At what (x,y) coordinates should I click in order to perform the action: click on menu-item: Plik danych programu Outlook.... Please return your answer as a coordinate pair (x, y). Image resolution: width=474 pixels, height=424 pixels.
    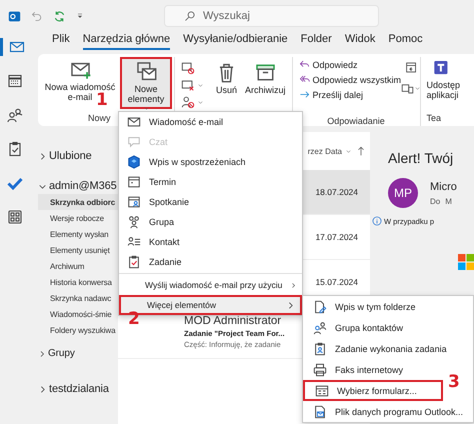
    Looking at the image, I should click on (388, 411).